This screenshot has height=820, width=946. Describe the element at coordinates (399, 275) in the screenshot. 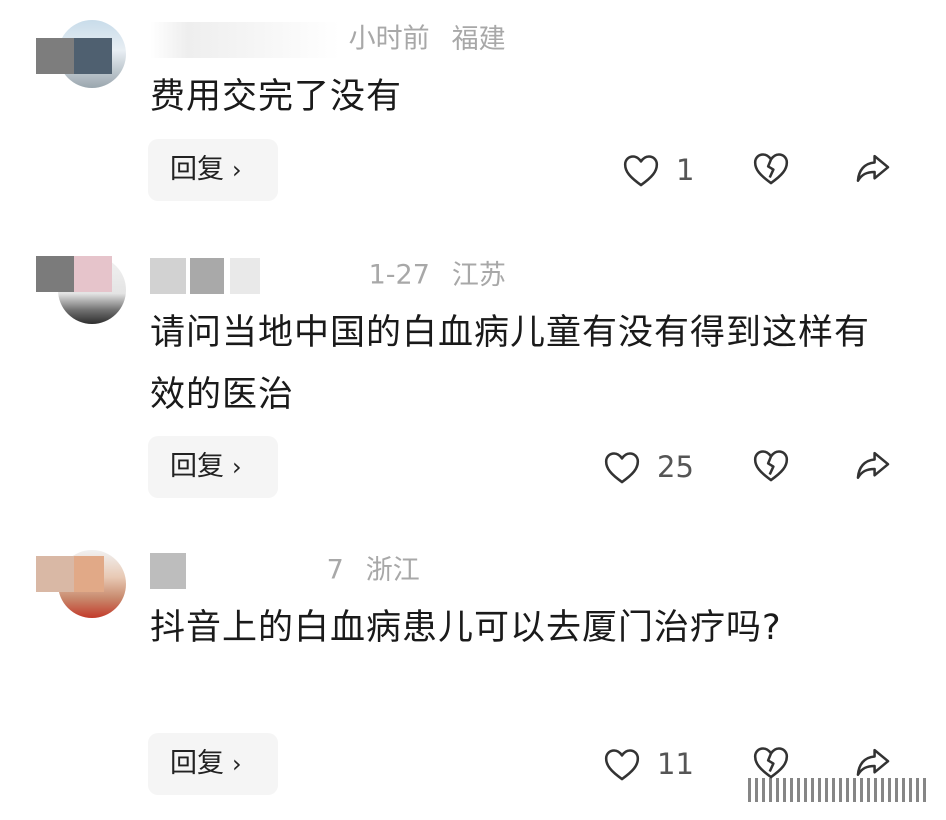

I see `comment-time: 1-27` at that location.